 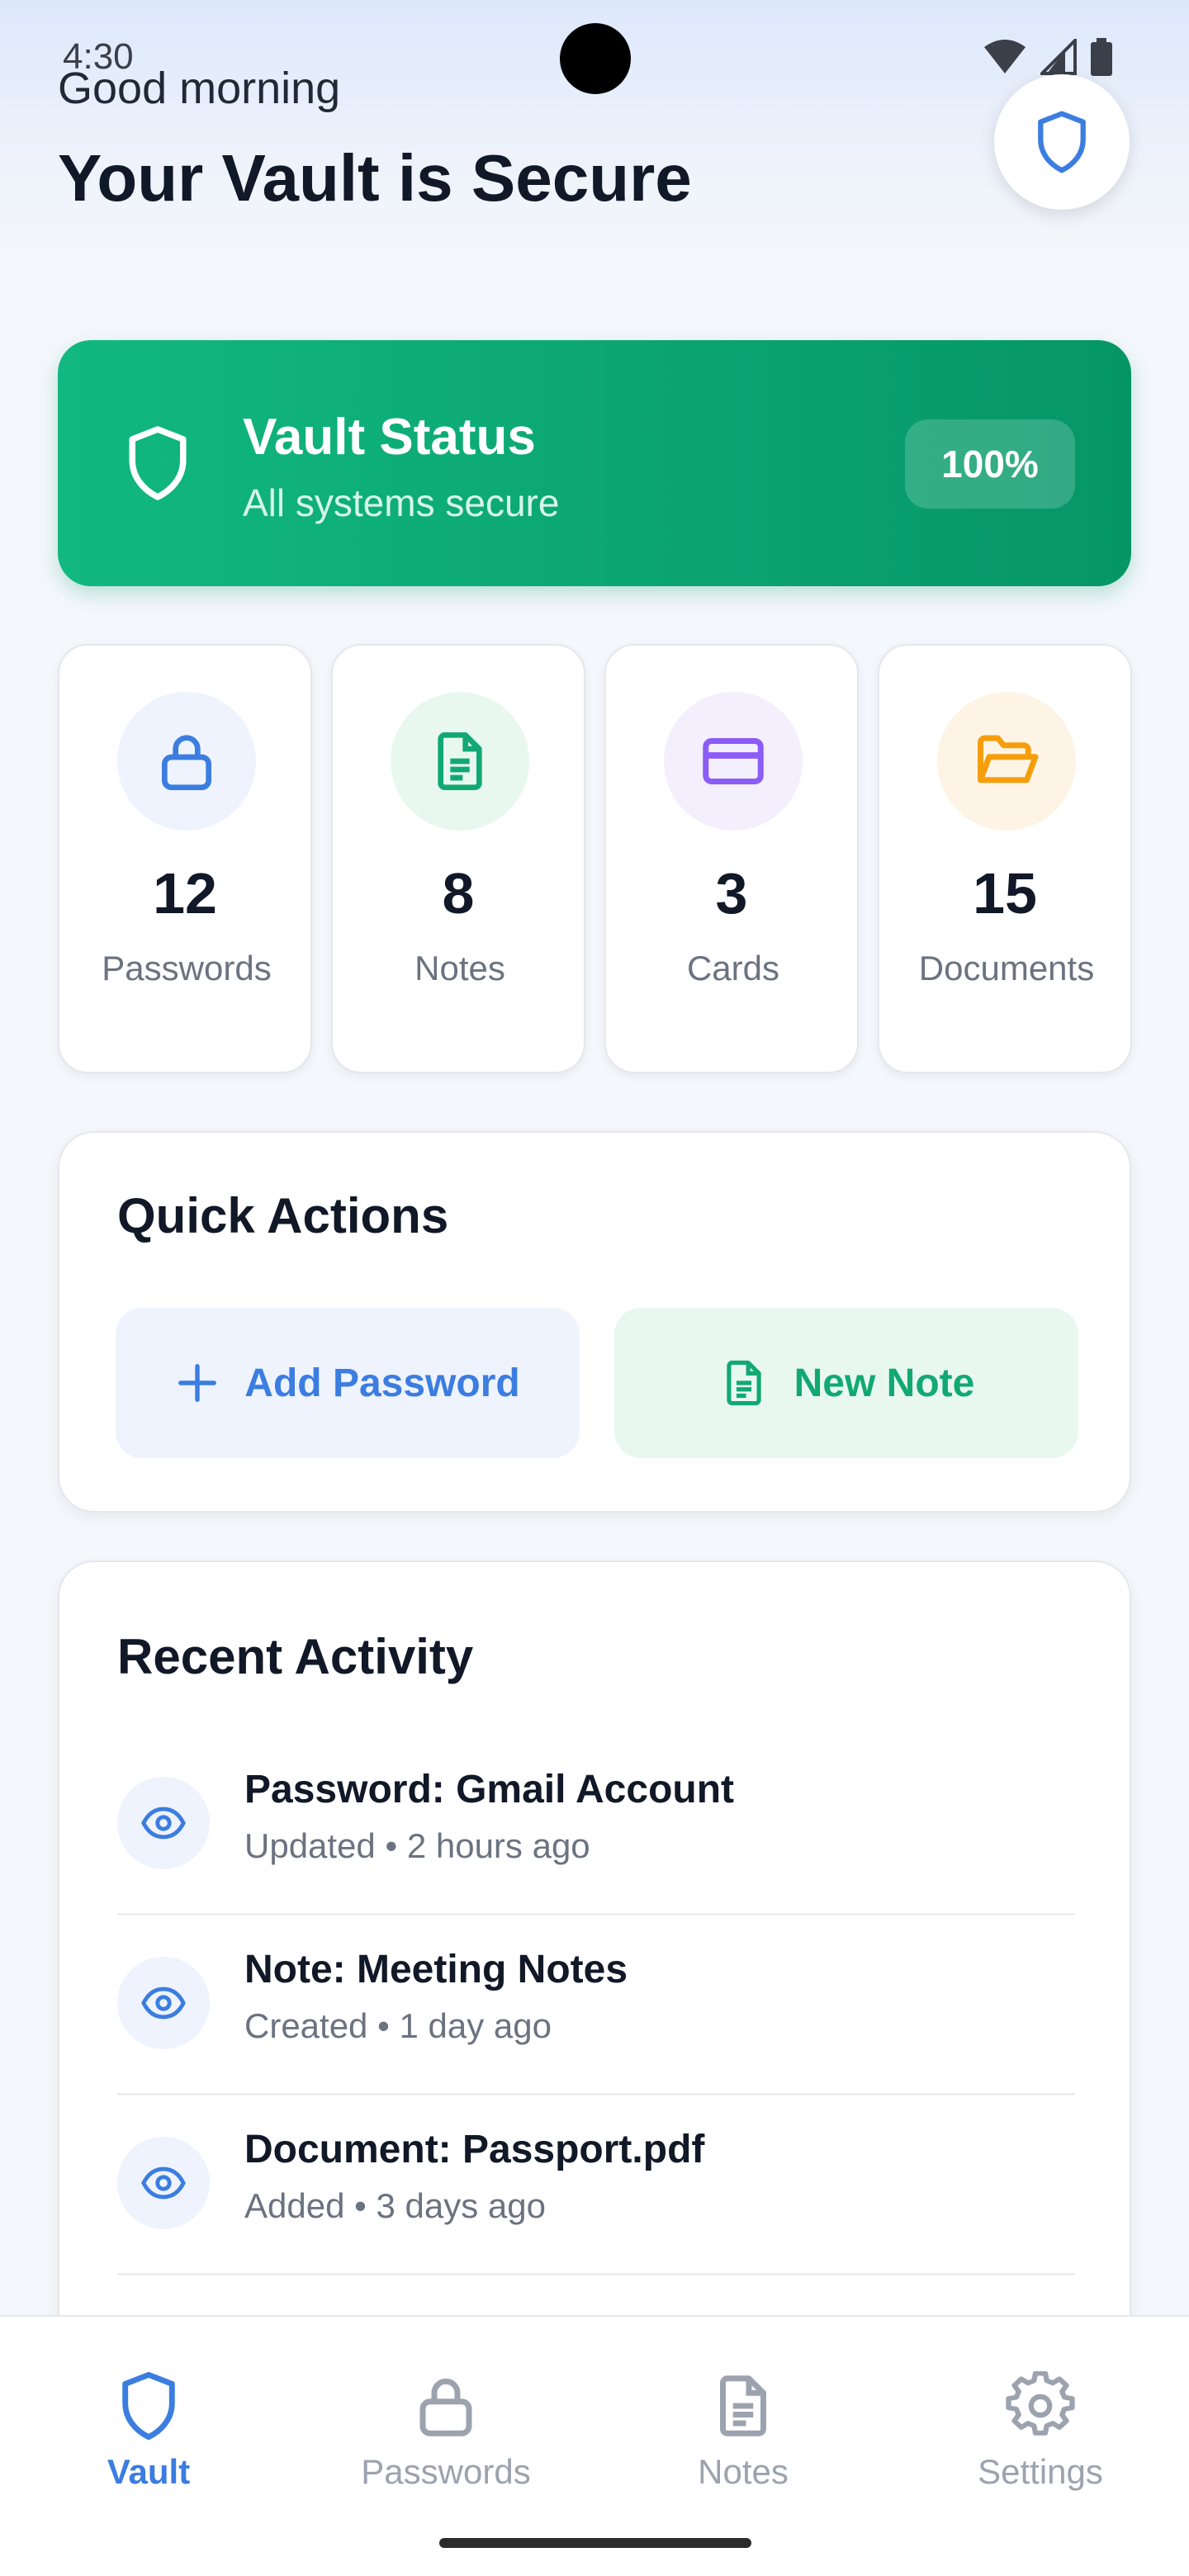 I want to click on security-shield-button, so click(x=1062, y=142).